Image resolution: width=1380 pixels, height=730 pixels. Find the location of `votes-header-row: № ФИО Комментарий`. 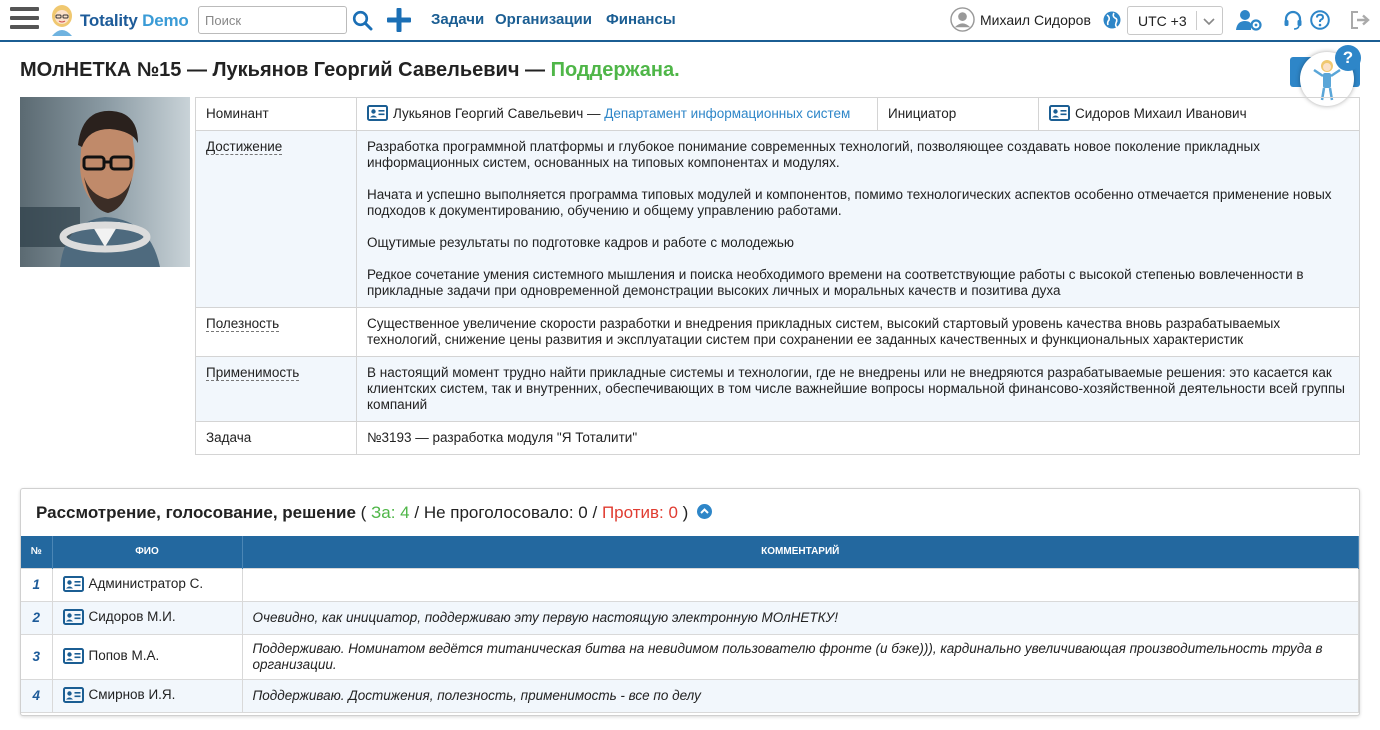

votes-header-row: № ФИО Комментарий is located at coordinates (690, 552).